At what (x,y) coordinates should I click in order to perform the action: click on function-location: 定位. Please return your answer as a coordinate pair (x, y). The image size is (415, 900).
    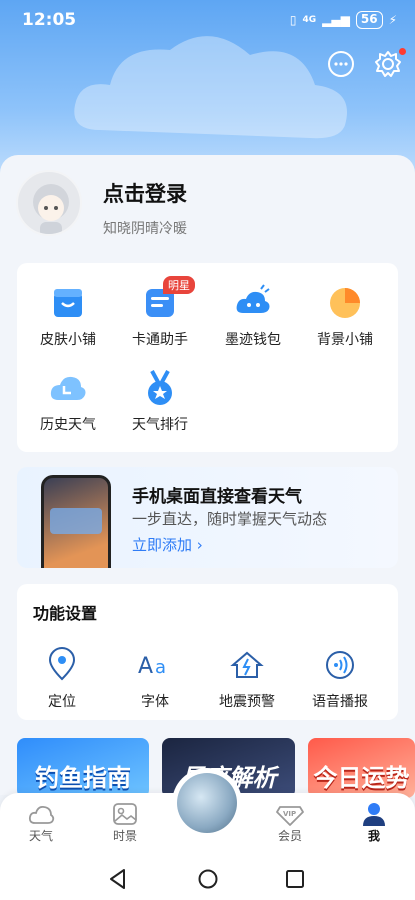
    Looking at the image, I should click on (62, 678).